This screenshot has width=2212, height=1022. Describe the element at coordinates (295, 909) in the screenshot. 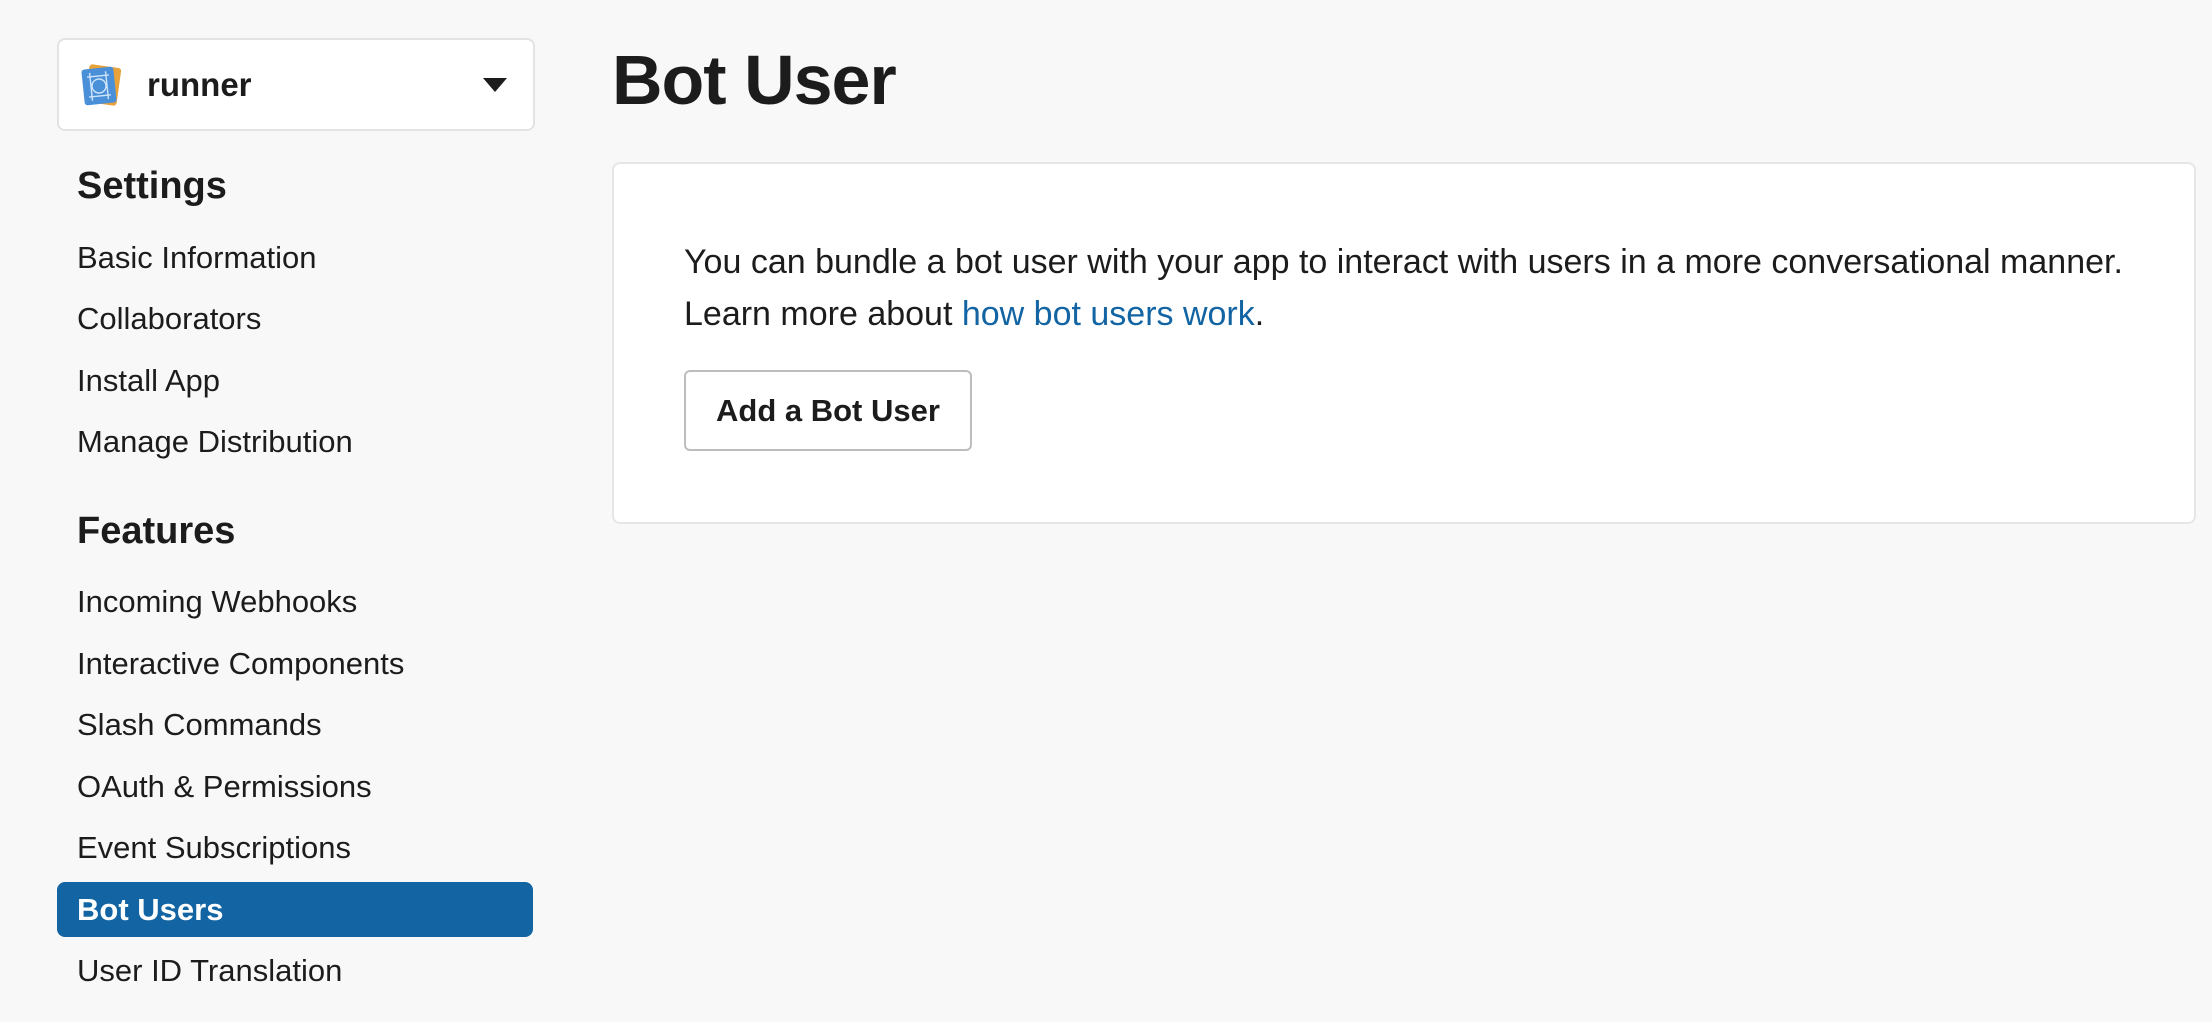

I see `sidebar-item-bot-users: Bot Users` at that location.